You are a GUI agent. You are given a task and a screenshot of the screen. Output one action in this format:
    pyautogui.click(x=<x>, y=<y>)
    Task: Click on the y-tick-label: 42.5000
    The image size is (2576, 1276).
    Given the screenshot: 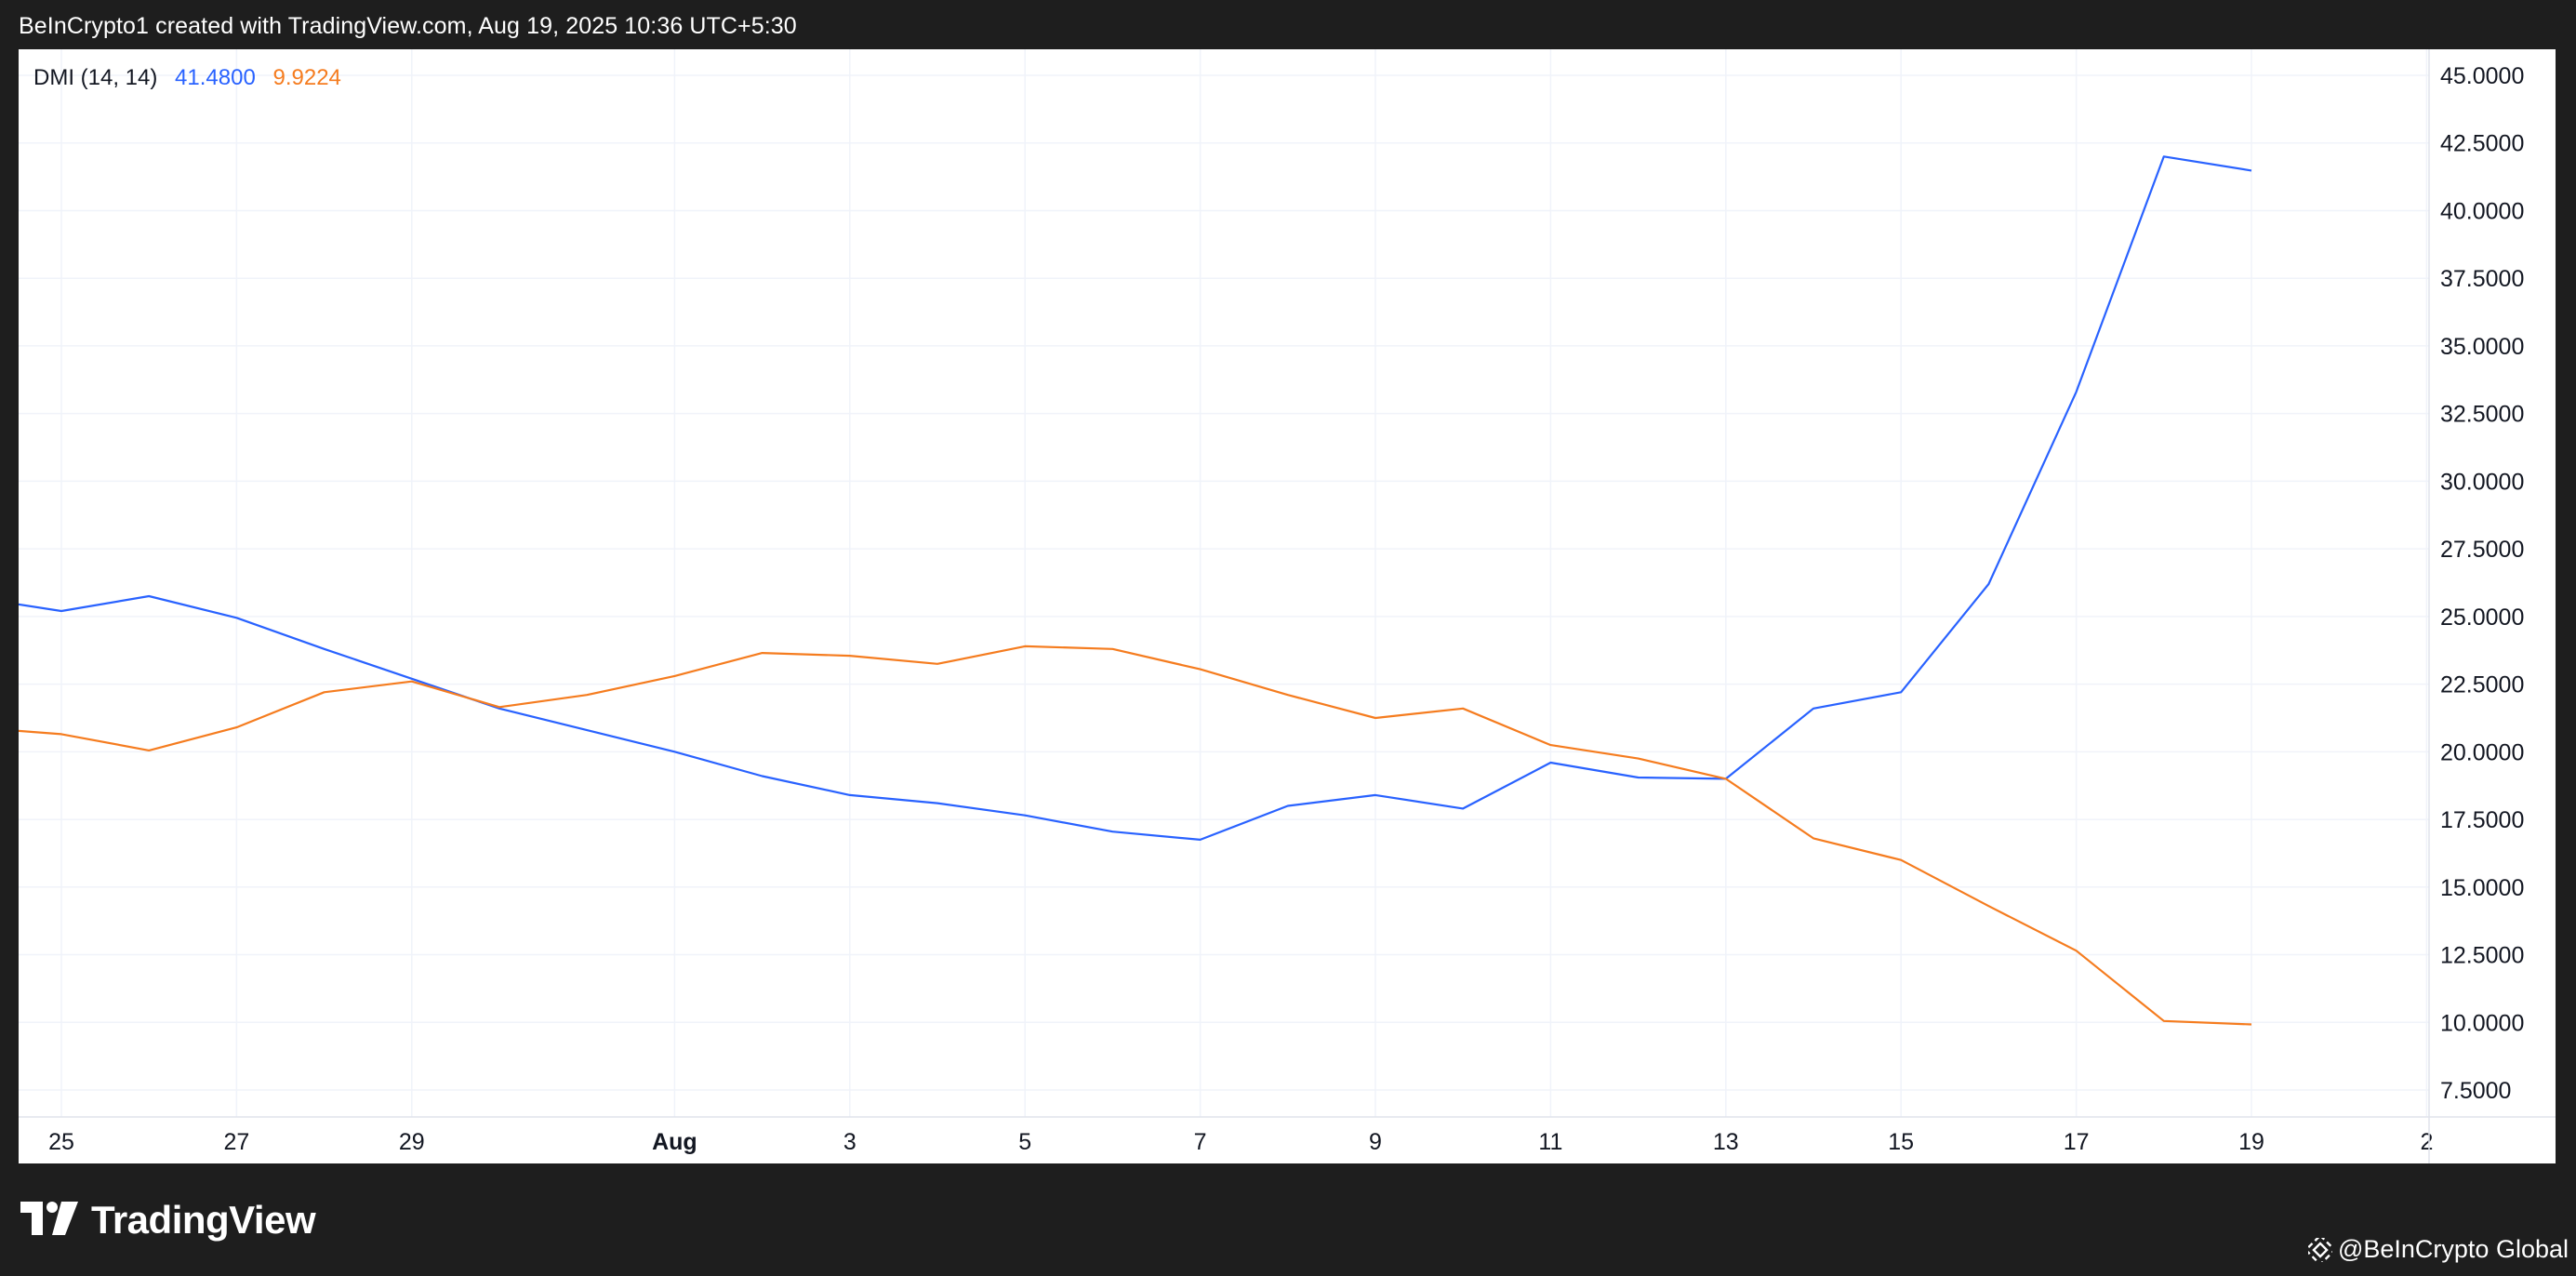 What is the action you would take?
    pyautogui.click(x=2482, y=144)
    